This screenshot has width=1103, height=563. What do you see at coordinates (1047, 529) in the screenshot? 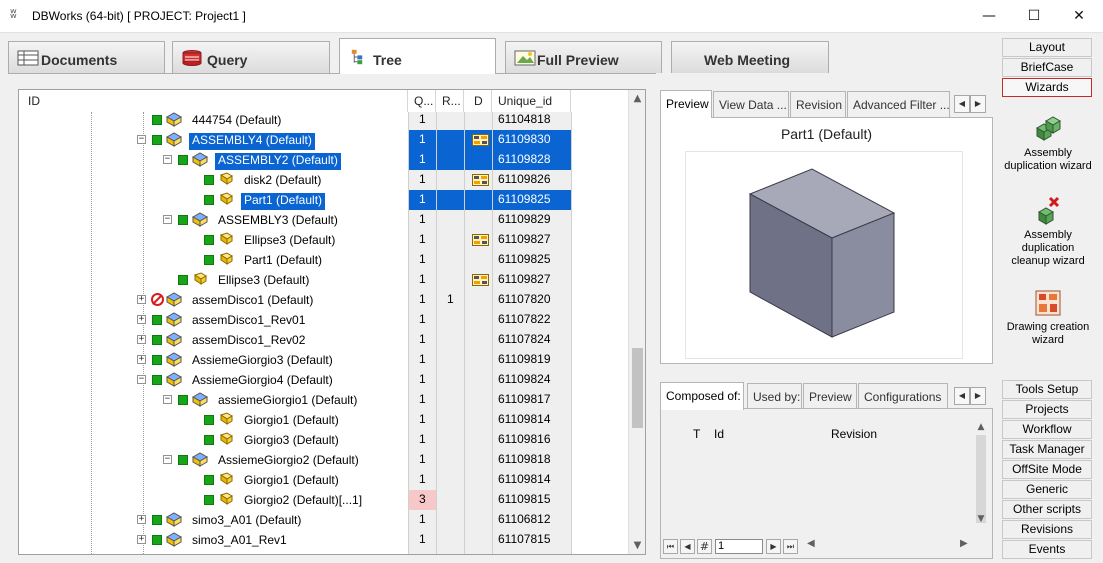
I see `sidebar-revisions-button: Revisions` at bounding box center [1047, 529].